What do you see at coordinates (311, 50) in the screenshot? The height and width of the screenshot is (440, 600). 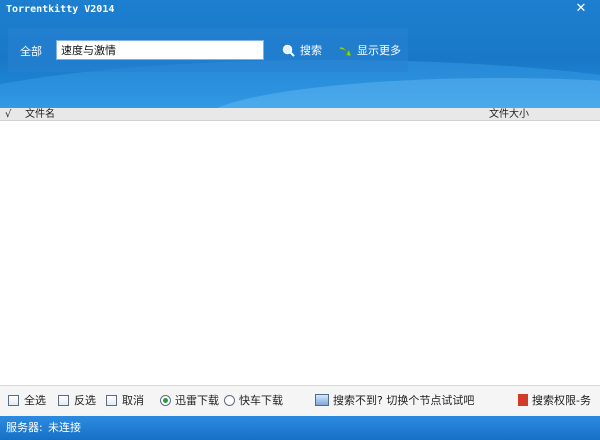 I see `search-button-label: 搜索` at bounding box center [311, 50].